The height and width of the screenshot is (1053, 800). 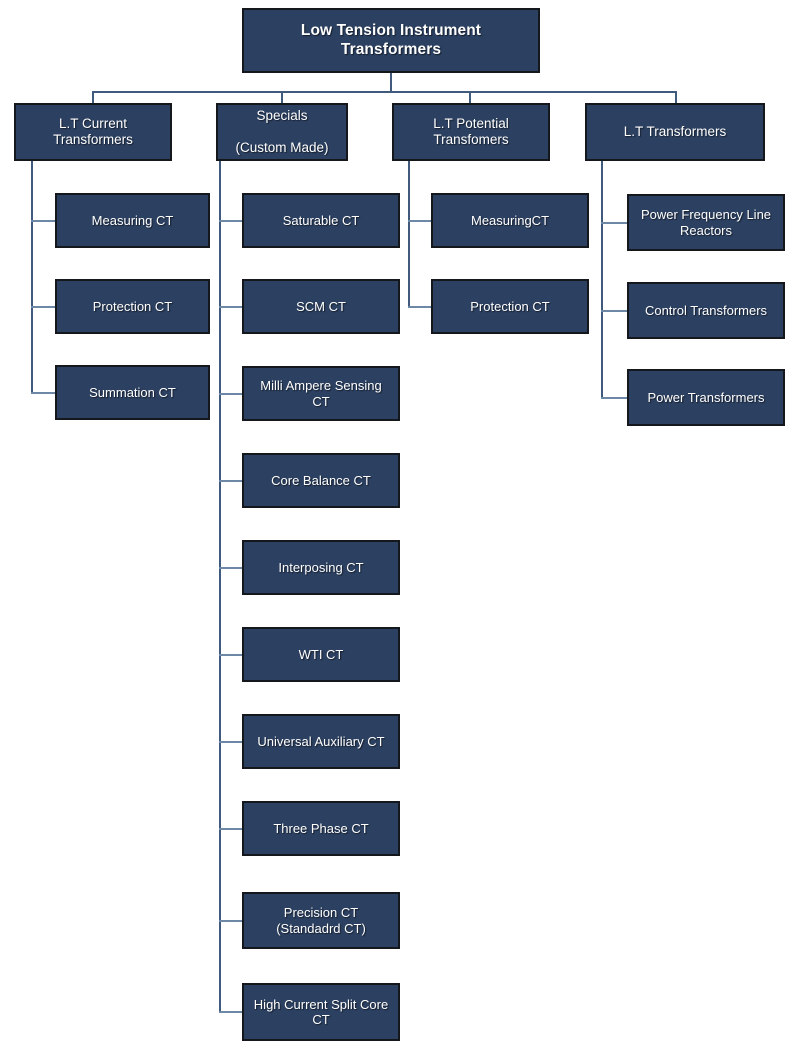 I want to click on node-core-balance-ct: Core Balance CT, so click(x=321, y=480).